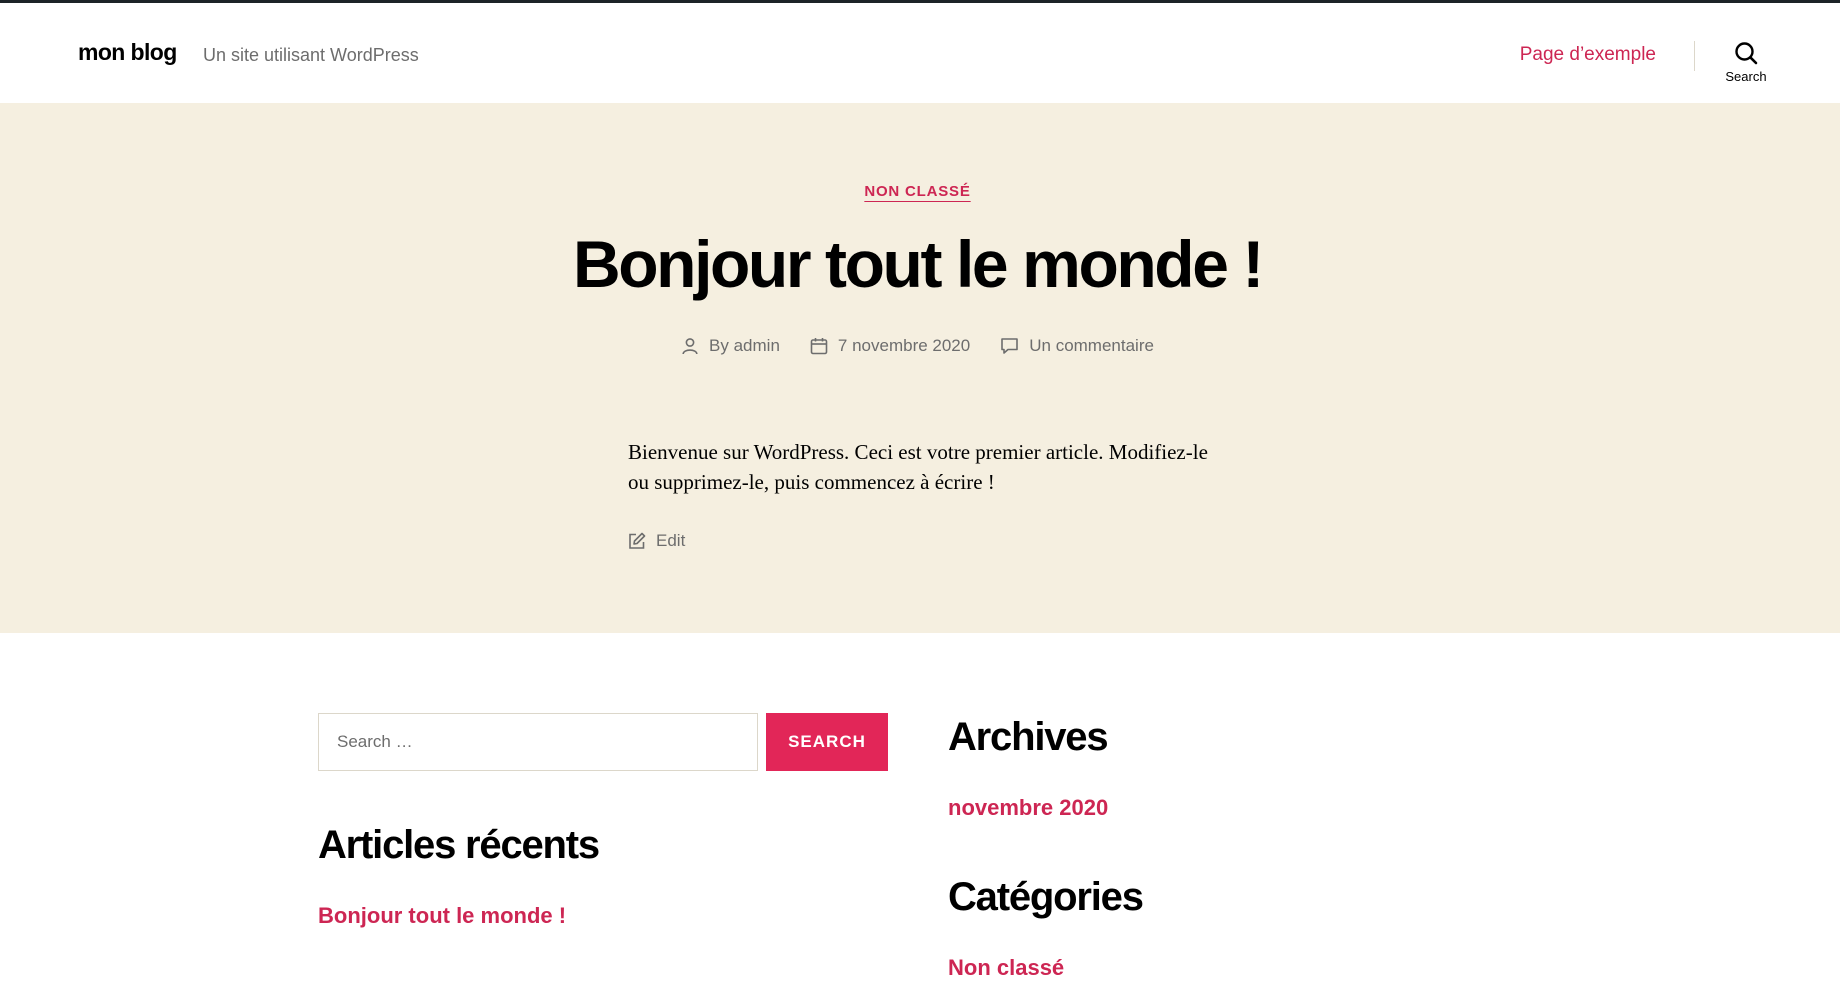 The width and height of the screenshot is (1840, 981). Describe the element at coordinates (1046, 897) in the screenshot. I see `categories-title: Catégories` at that location.